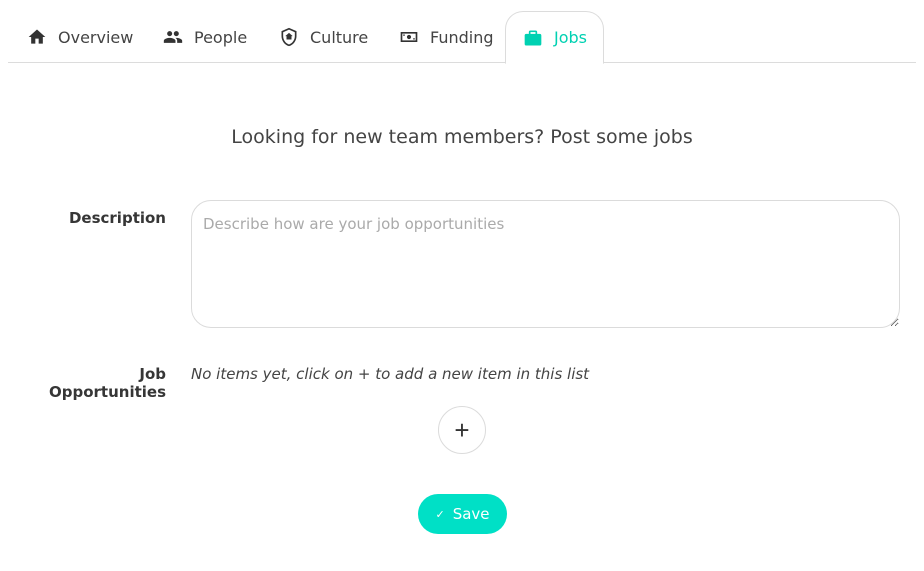  I want to click on job-opportunities-label: Job Opportunities, so click(107, 383).